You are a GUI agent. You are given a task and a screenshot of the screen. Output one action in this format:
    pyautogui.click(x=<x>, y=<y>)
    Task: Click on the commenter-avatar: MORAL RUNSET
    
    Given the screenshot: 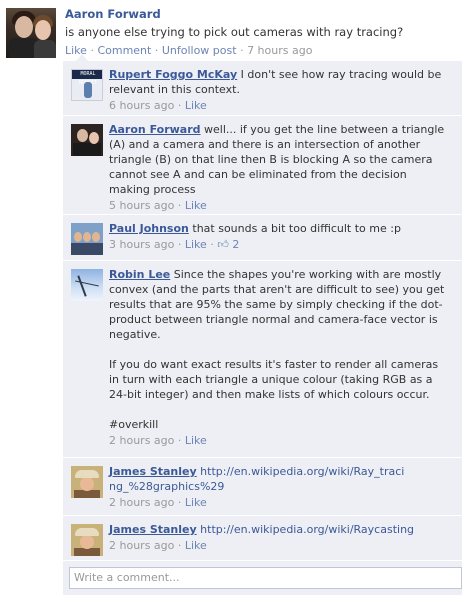 What is the action you would take?
    pyautogui.click(x=87, y=85)
    